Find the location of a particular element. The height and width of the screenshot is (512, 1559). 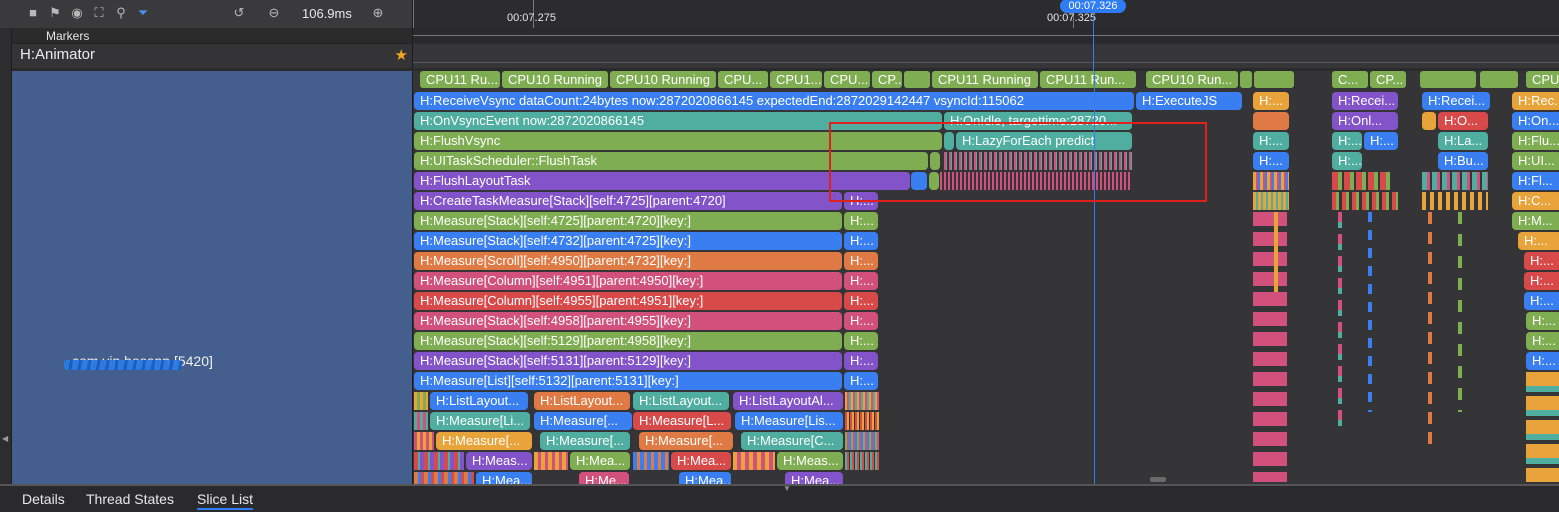

time-ruler: 00:07.275 00:07.325 00:07.326 is located at coordinates (985, 14).